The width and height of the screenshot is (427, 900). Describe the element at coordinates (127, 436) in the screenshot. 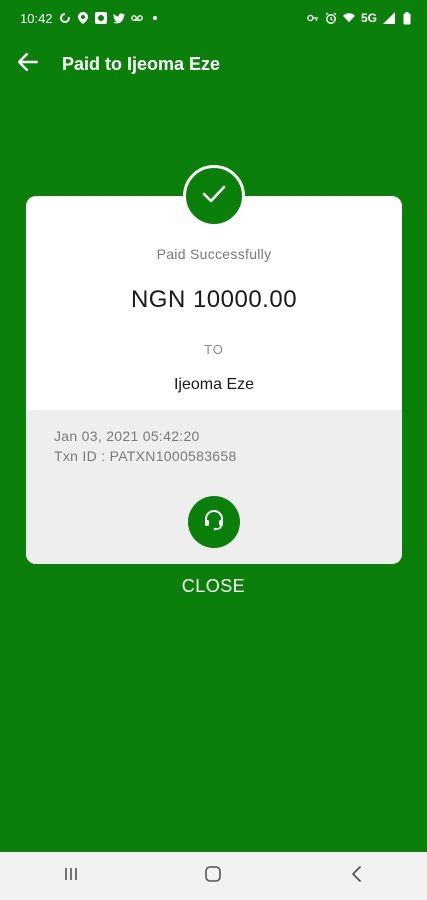

I see `transaction-date: Jan 03, 2021 05:42:20` at that location.